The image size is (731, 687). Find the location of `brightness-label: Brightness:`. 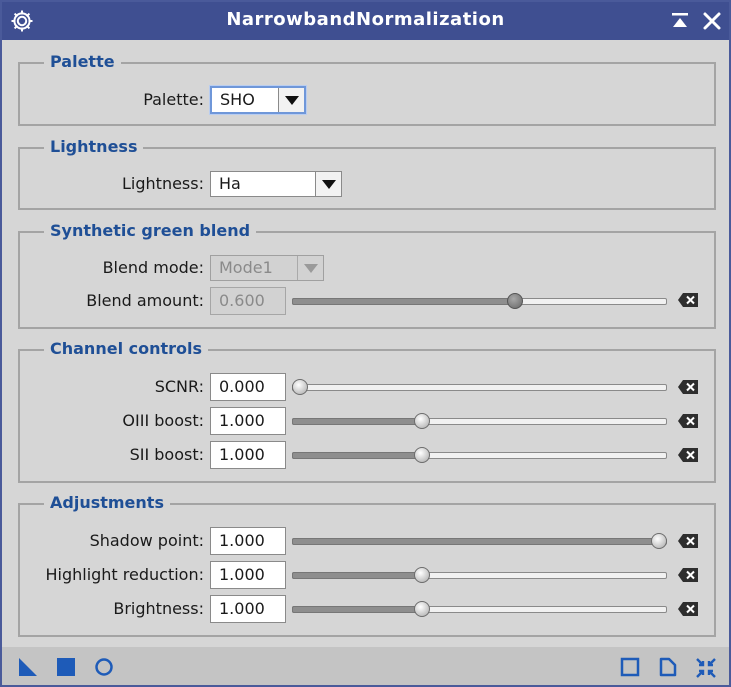

brightness-label: Brightness: is located at coordinates (158, 608).